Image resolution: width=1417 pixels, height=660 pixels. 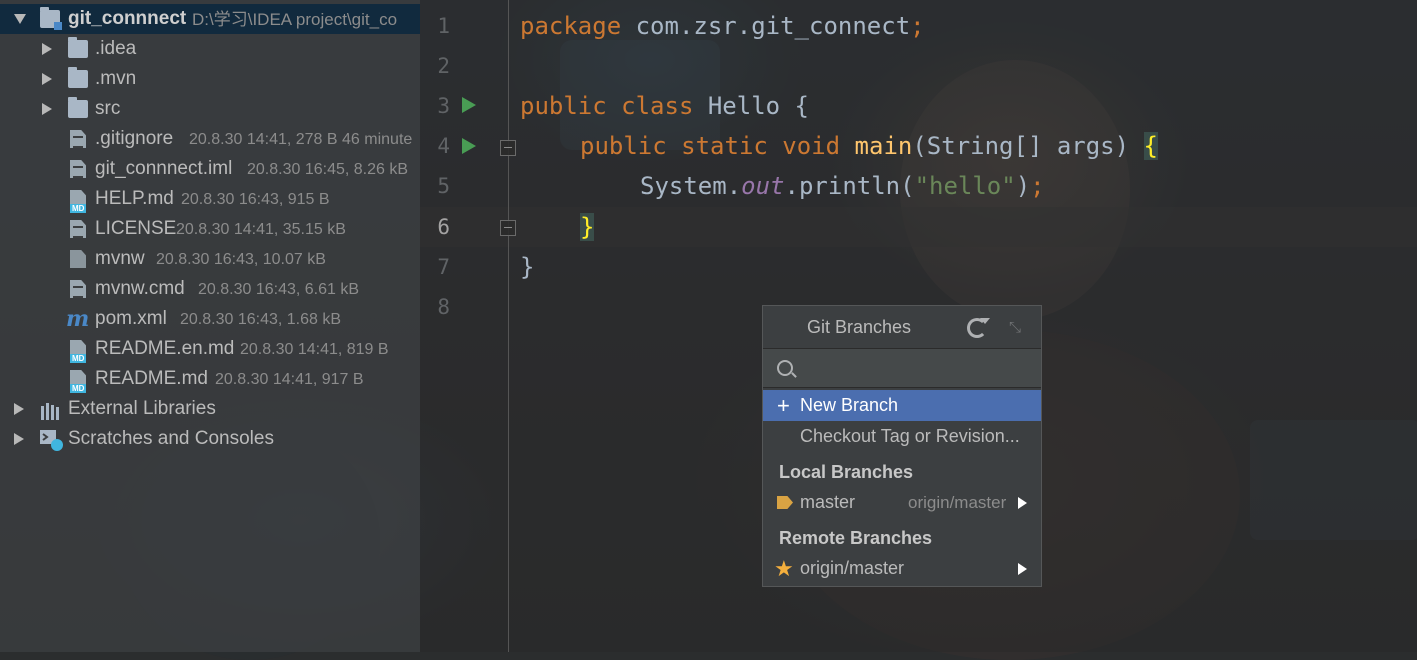 What do you see at coordinates (210, 379) in the screenshot?
I see `tree-item-file: MD README.md 20.8.30 14:41, 917 B` at bounding box center [210, 379].